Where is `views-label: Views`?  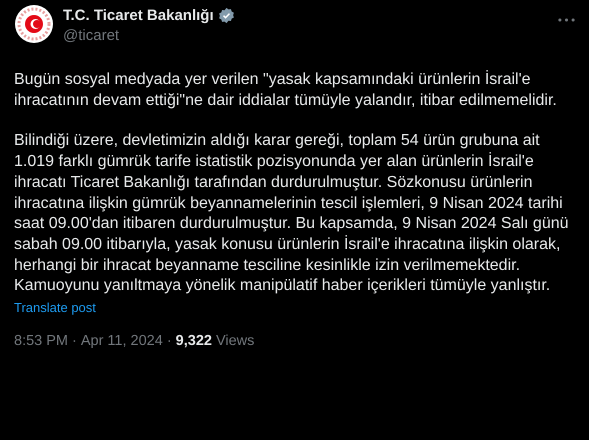 views-label: Views is located at coordinates (235, 341).